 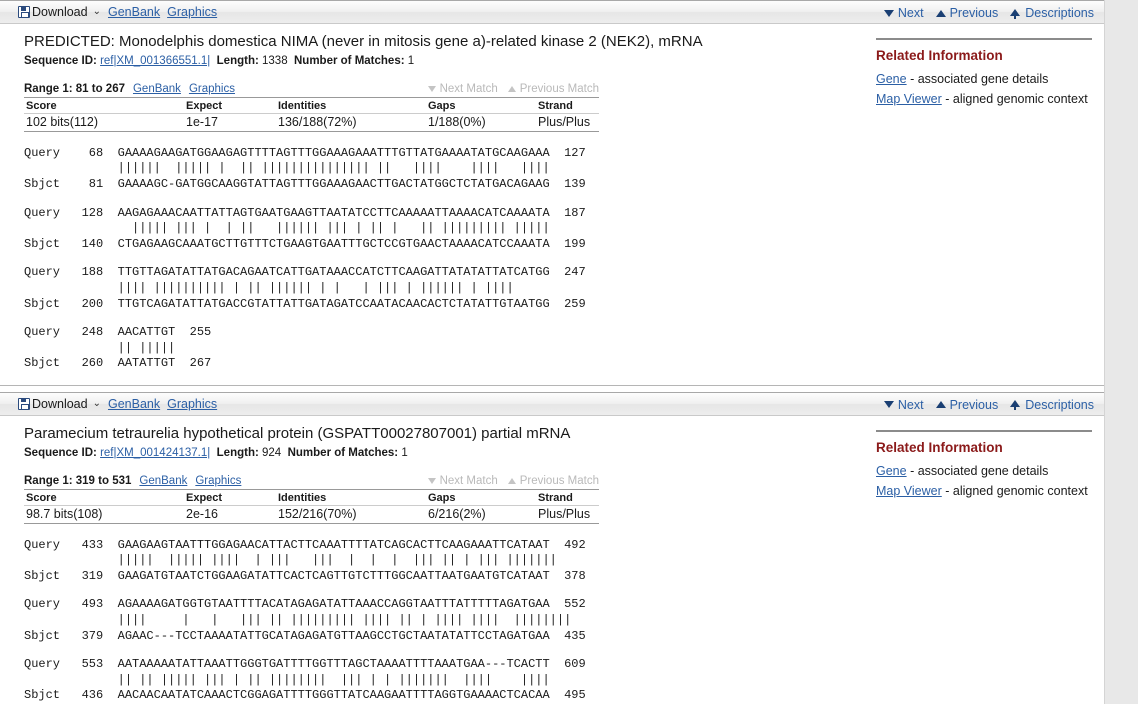 I want to click on map-viewer-row-1: Map Viewer - aligned genomic context, so click(x=984, y=99).